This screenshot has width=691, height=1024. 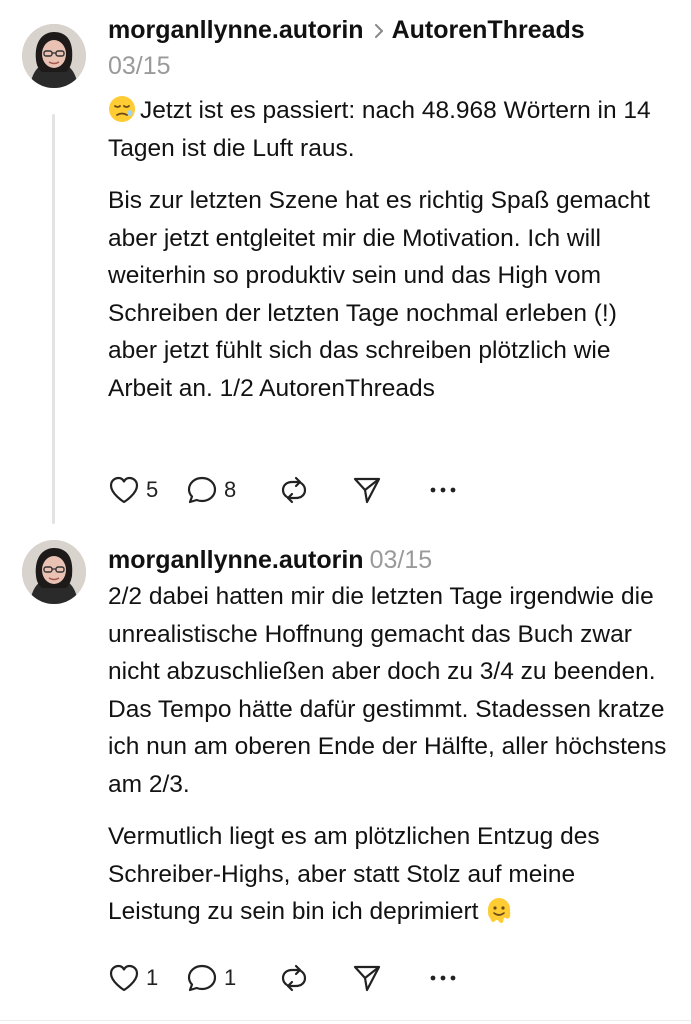 I want to click on reply-count: 1, so click(x=230, y=977).